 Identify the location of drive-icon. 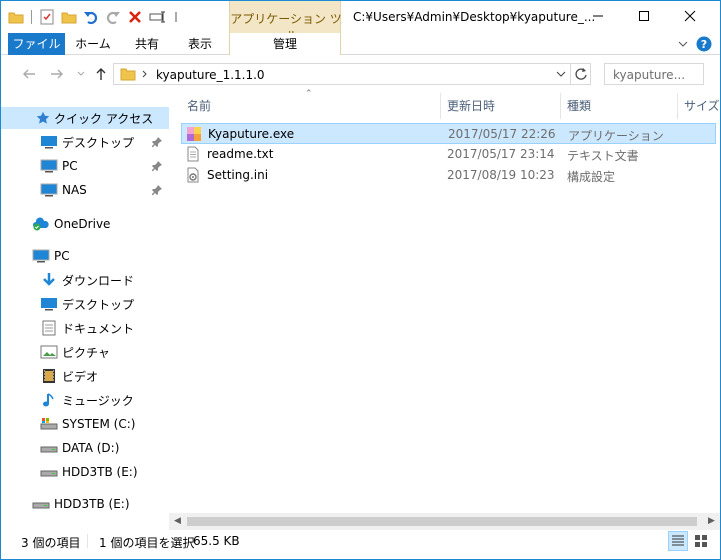
(41, 504).